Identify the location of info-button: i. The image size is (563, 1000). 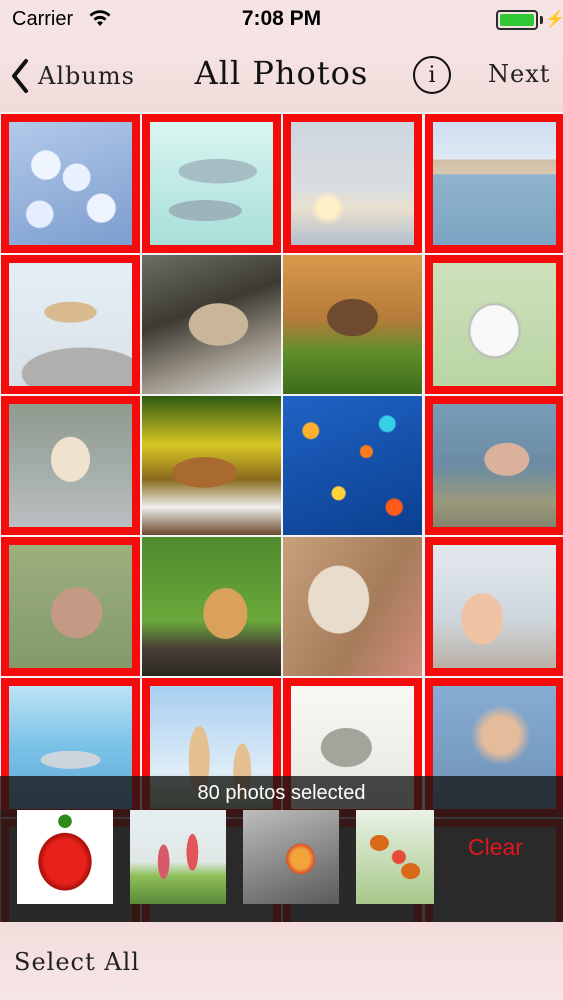
(432, 75).